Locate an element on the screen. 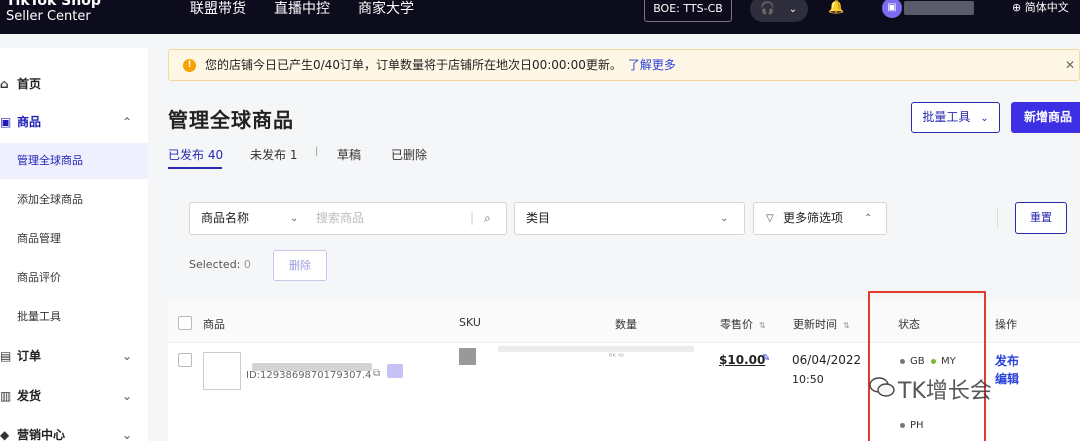 The image size is (1080, 441). reset-button: 重置 is located at coordinates (1041, 218).